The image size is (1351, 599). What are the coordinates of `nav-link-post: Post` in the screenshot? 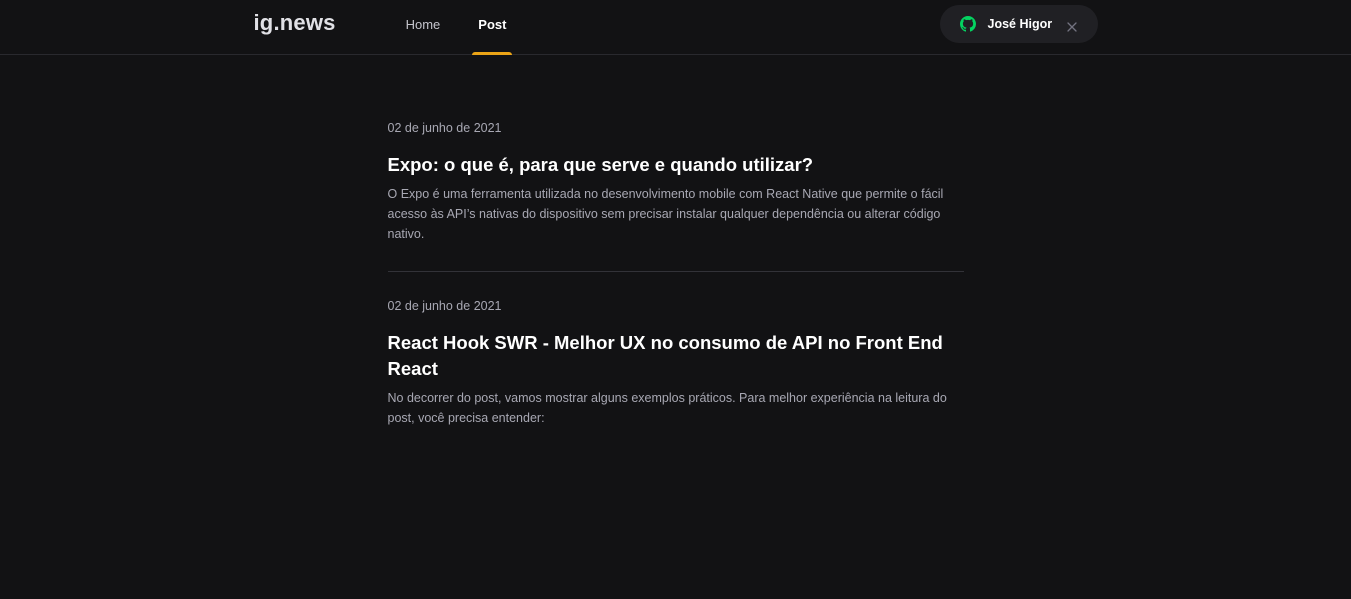 It's located at (492, 27).